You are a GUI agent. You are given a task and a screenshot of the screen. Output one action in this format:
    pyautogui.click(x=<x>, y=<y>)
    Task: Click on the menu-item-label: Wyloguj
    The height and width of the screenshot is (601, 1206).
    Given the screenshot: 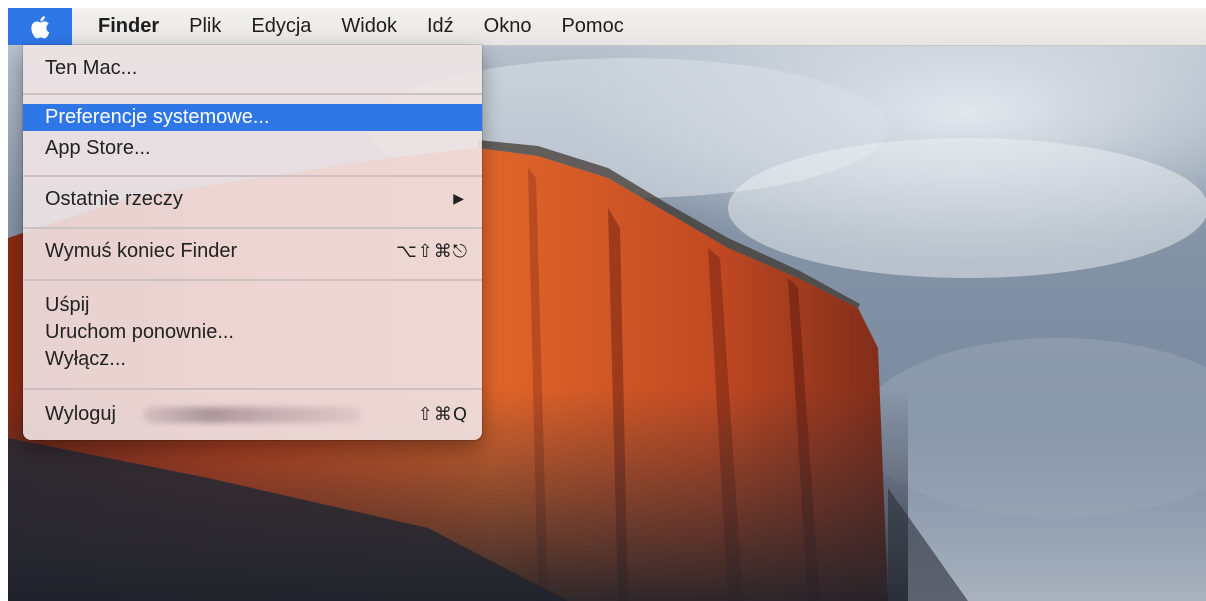 What is the action you would take?
    pyautogui.click(x=80, y=414)
    